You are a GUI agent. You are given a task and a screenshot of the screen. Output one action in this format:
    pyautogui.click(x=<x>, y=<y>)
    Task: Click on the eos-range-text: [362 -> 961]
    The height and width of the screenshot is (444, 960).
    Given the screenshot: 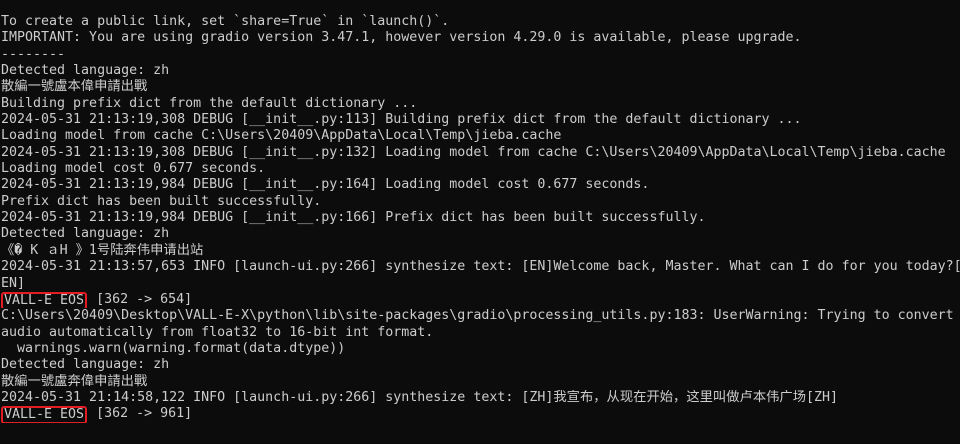 What is the action you would take?
    pyautogui.click(x=140, y=414)
    